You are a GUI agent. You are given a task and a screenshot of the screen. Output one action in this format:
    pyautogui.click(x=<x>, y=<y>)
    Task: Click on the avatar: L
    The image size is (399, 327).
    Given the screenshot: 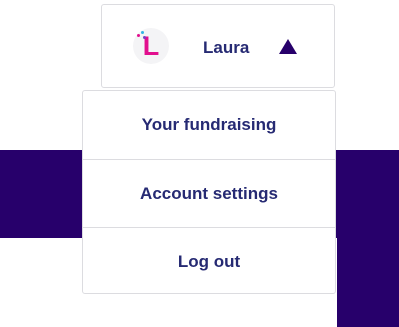 What is the action you would take?
    pyautogui.click(x=151, y=46)
    